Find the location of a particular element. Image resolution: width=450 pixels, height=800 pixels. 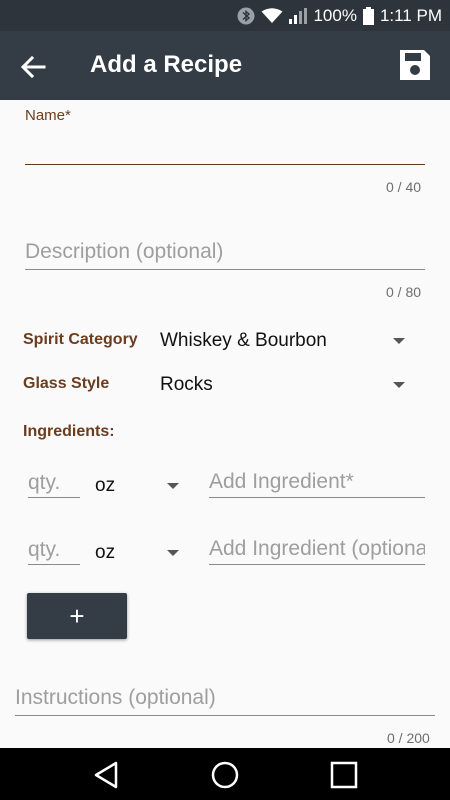

app-bar: Add a Recipe is located at coordinates (225, 65).